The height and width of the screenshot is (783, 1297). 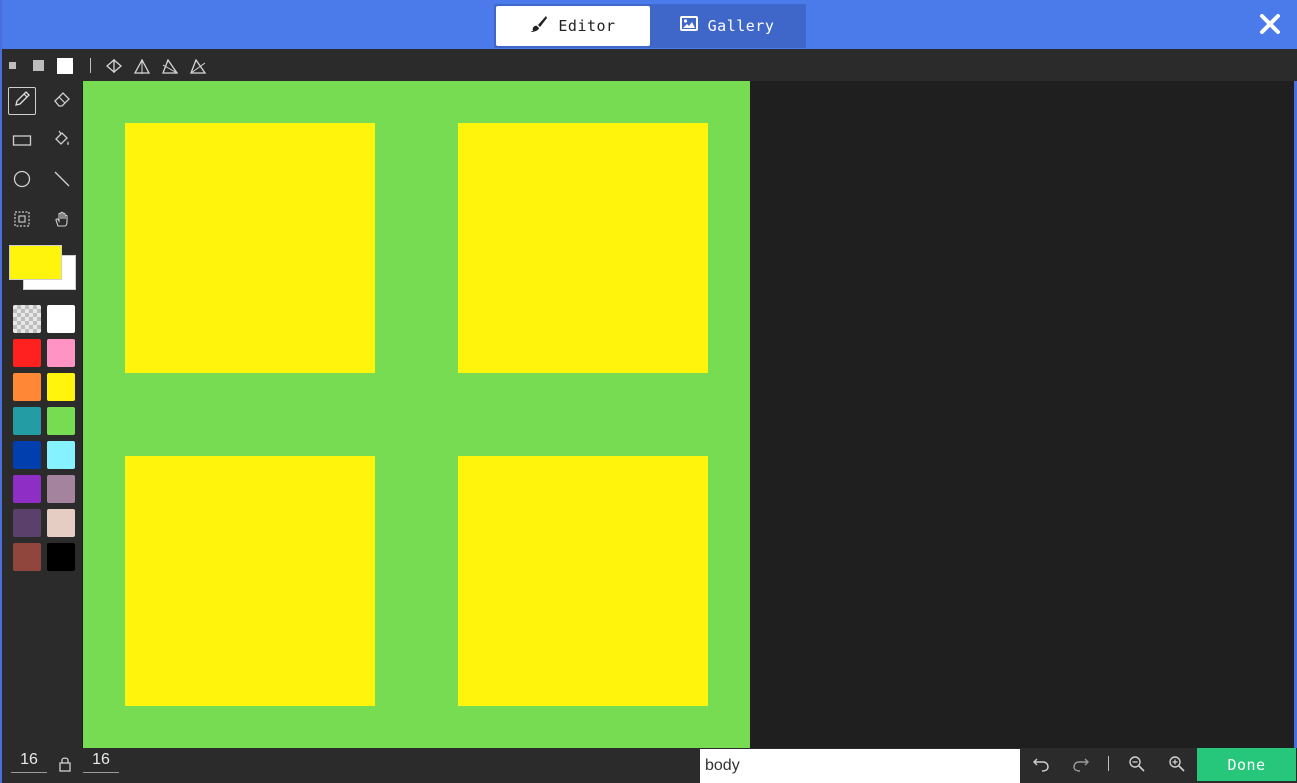 What do you see at coordinates (101, 762) in the screenshot?
I see `height-field: 16` at bounding box center [101, 762].